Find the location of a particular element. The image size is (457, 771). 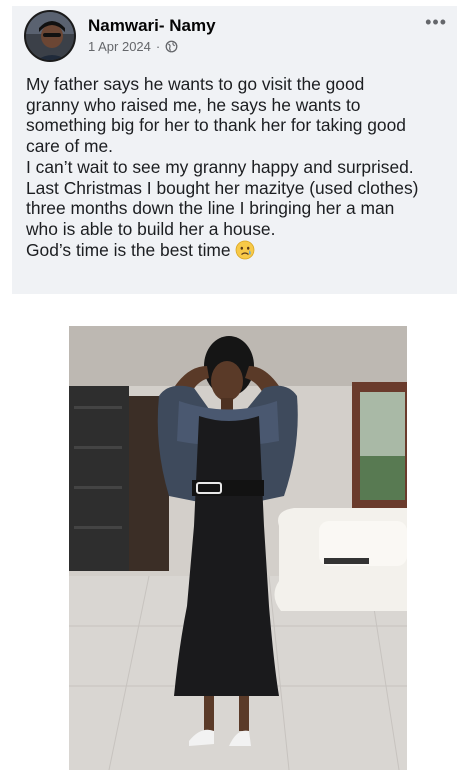

post-line: care of me. is located at coordinates (69, 146).